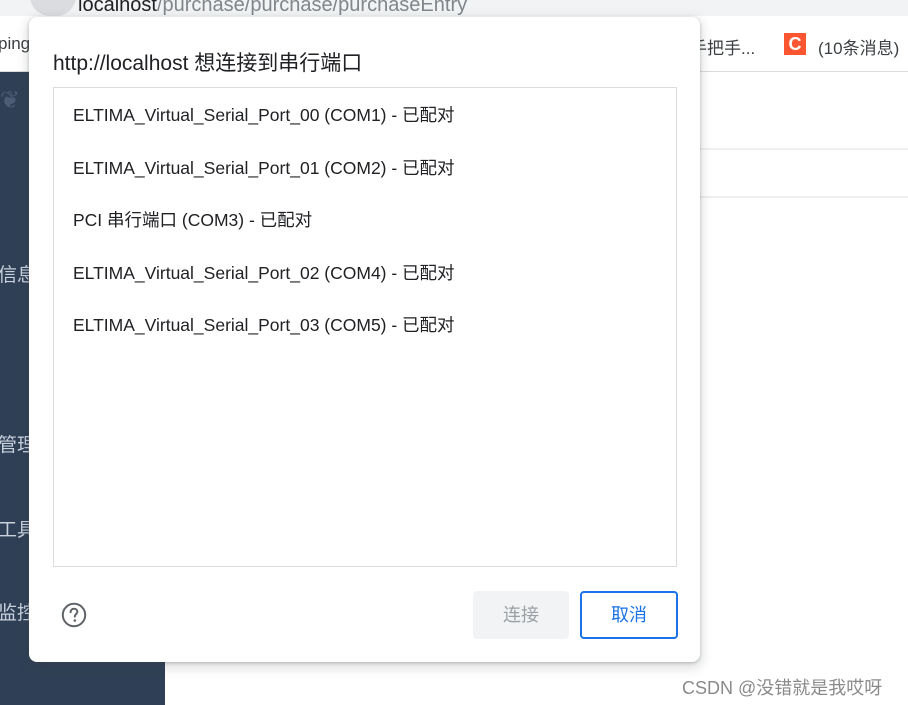  Describe the element at coordinates (312, 8) in the screenshot. I see `url-path: /purchase/purchase/purchaseEntry` at that location.